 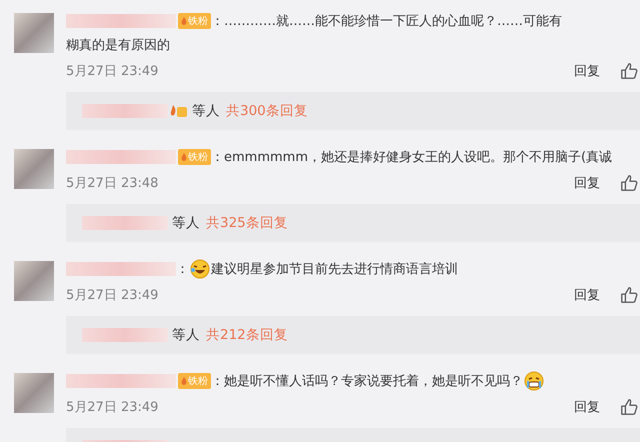 I want to click on comment-text: ：…………就……能不能珍惜一下匠人的心血呢？……可能有, so click(x=386, y=21).